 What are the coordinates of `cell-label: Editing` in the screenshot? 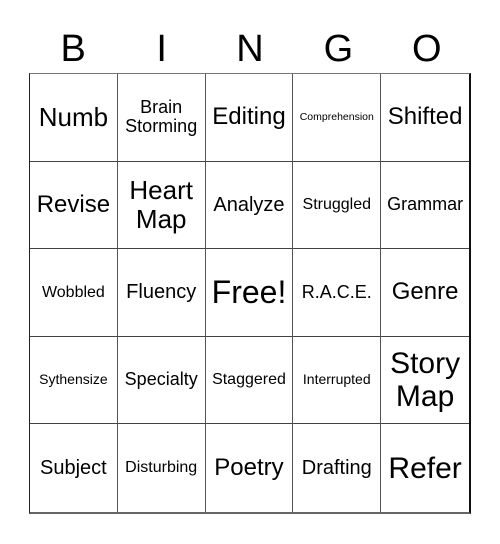 It's located at (249, 117).